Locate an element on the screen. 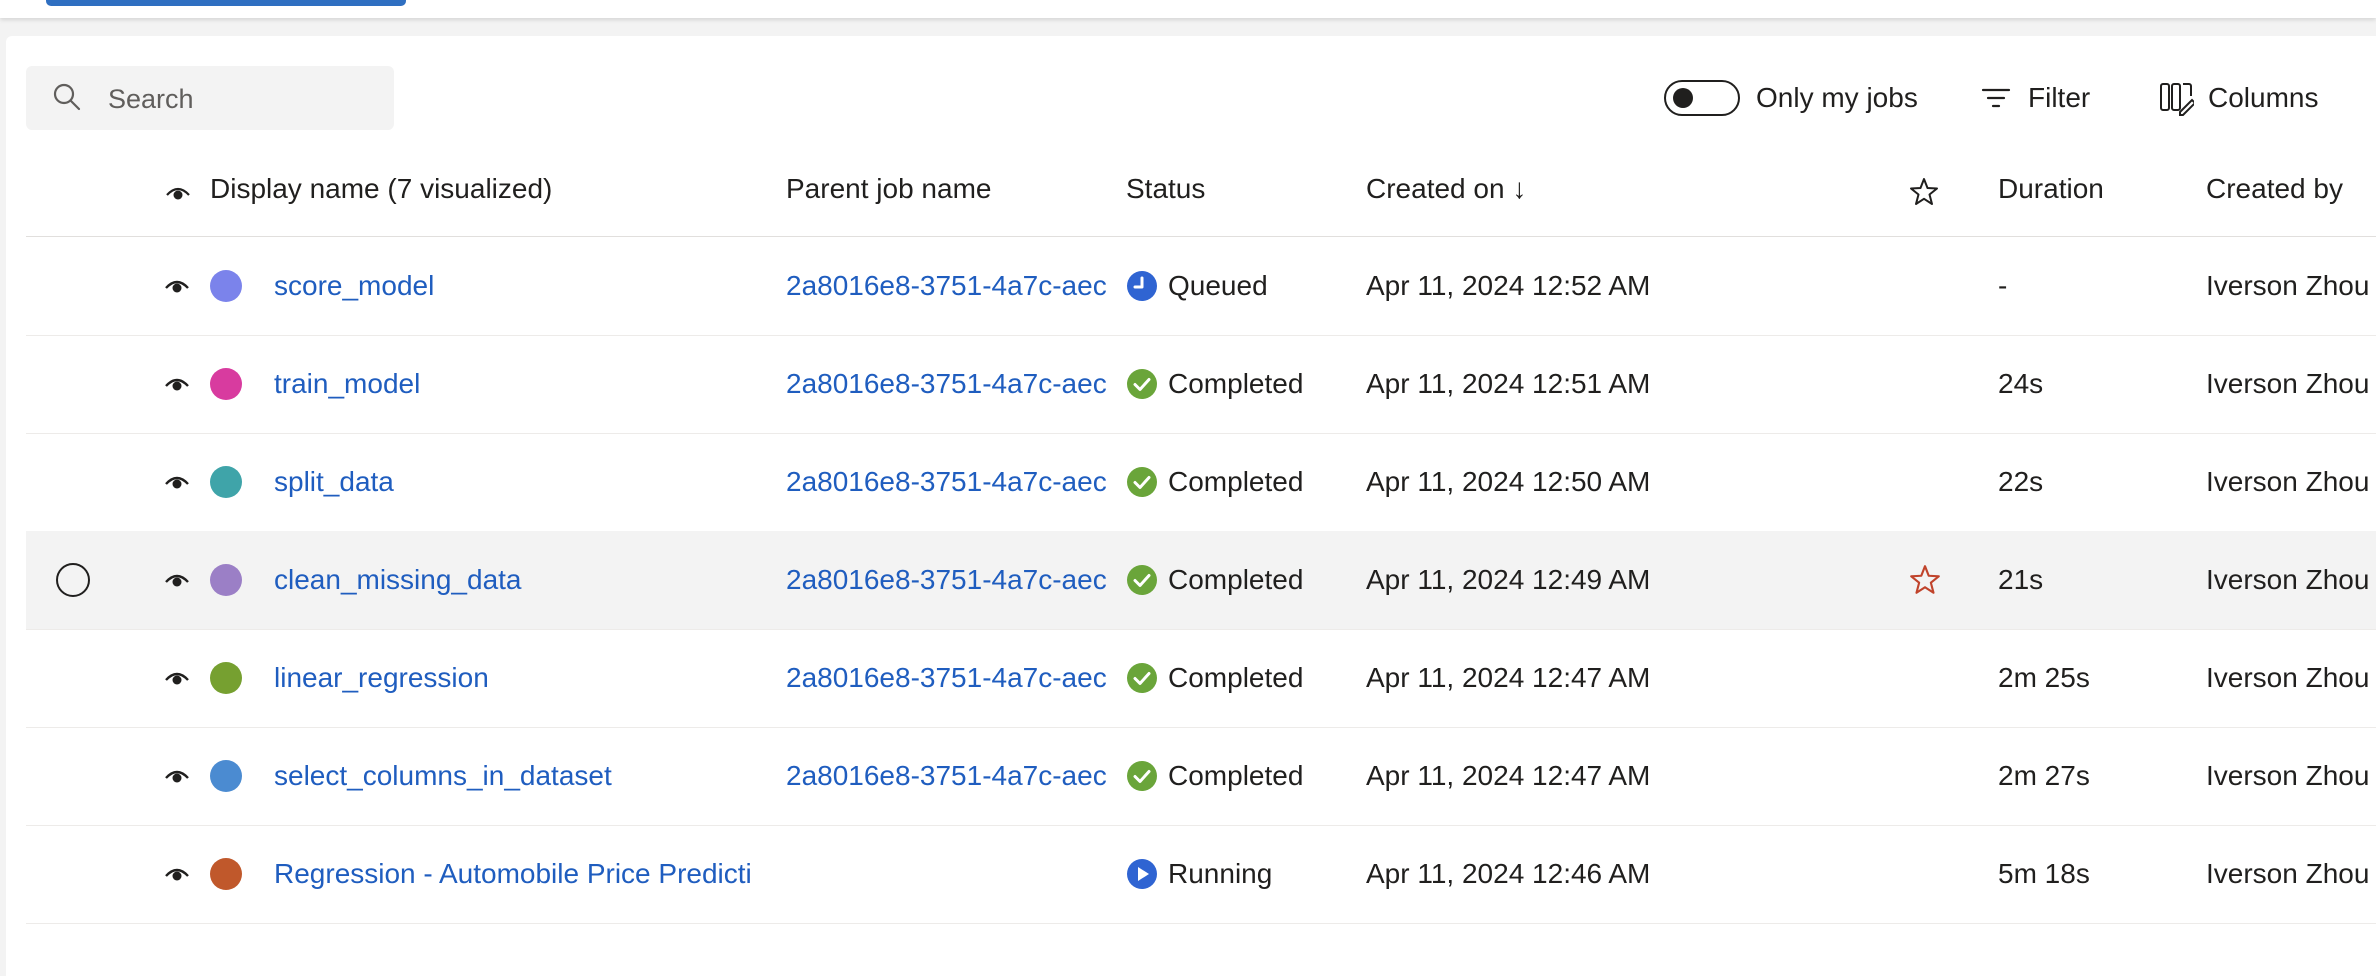  favorite-star-header-icon is located at coordinates (1924, 191).